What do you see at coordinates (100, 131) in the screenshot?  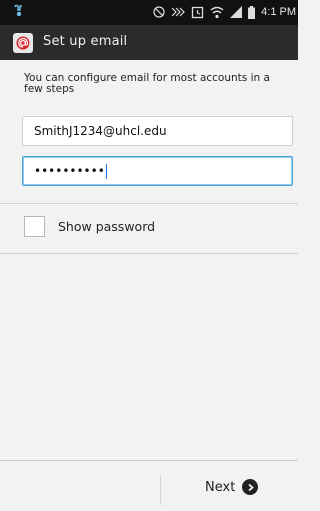 I see `email-value: SmithJ1234@uhcl.edu` at bounding box center [100, 131].